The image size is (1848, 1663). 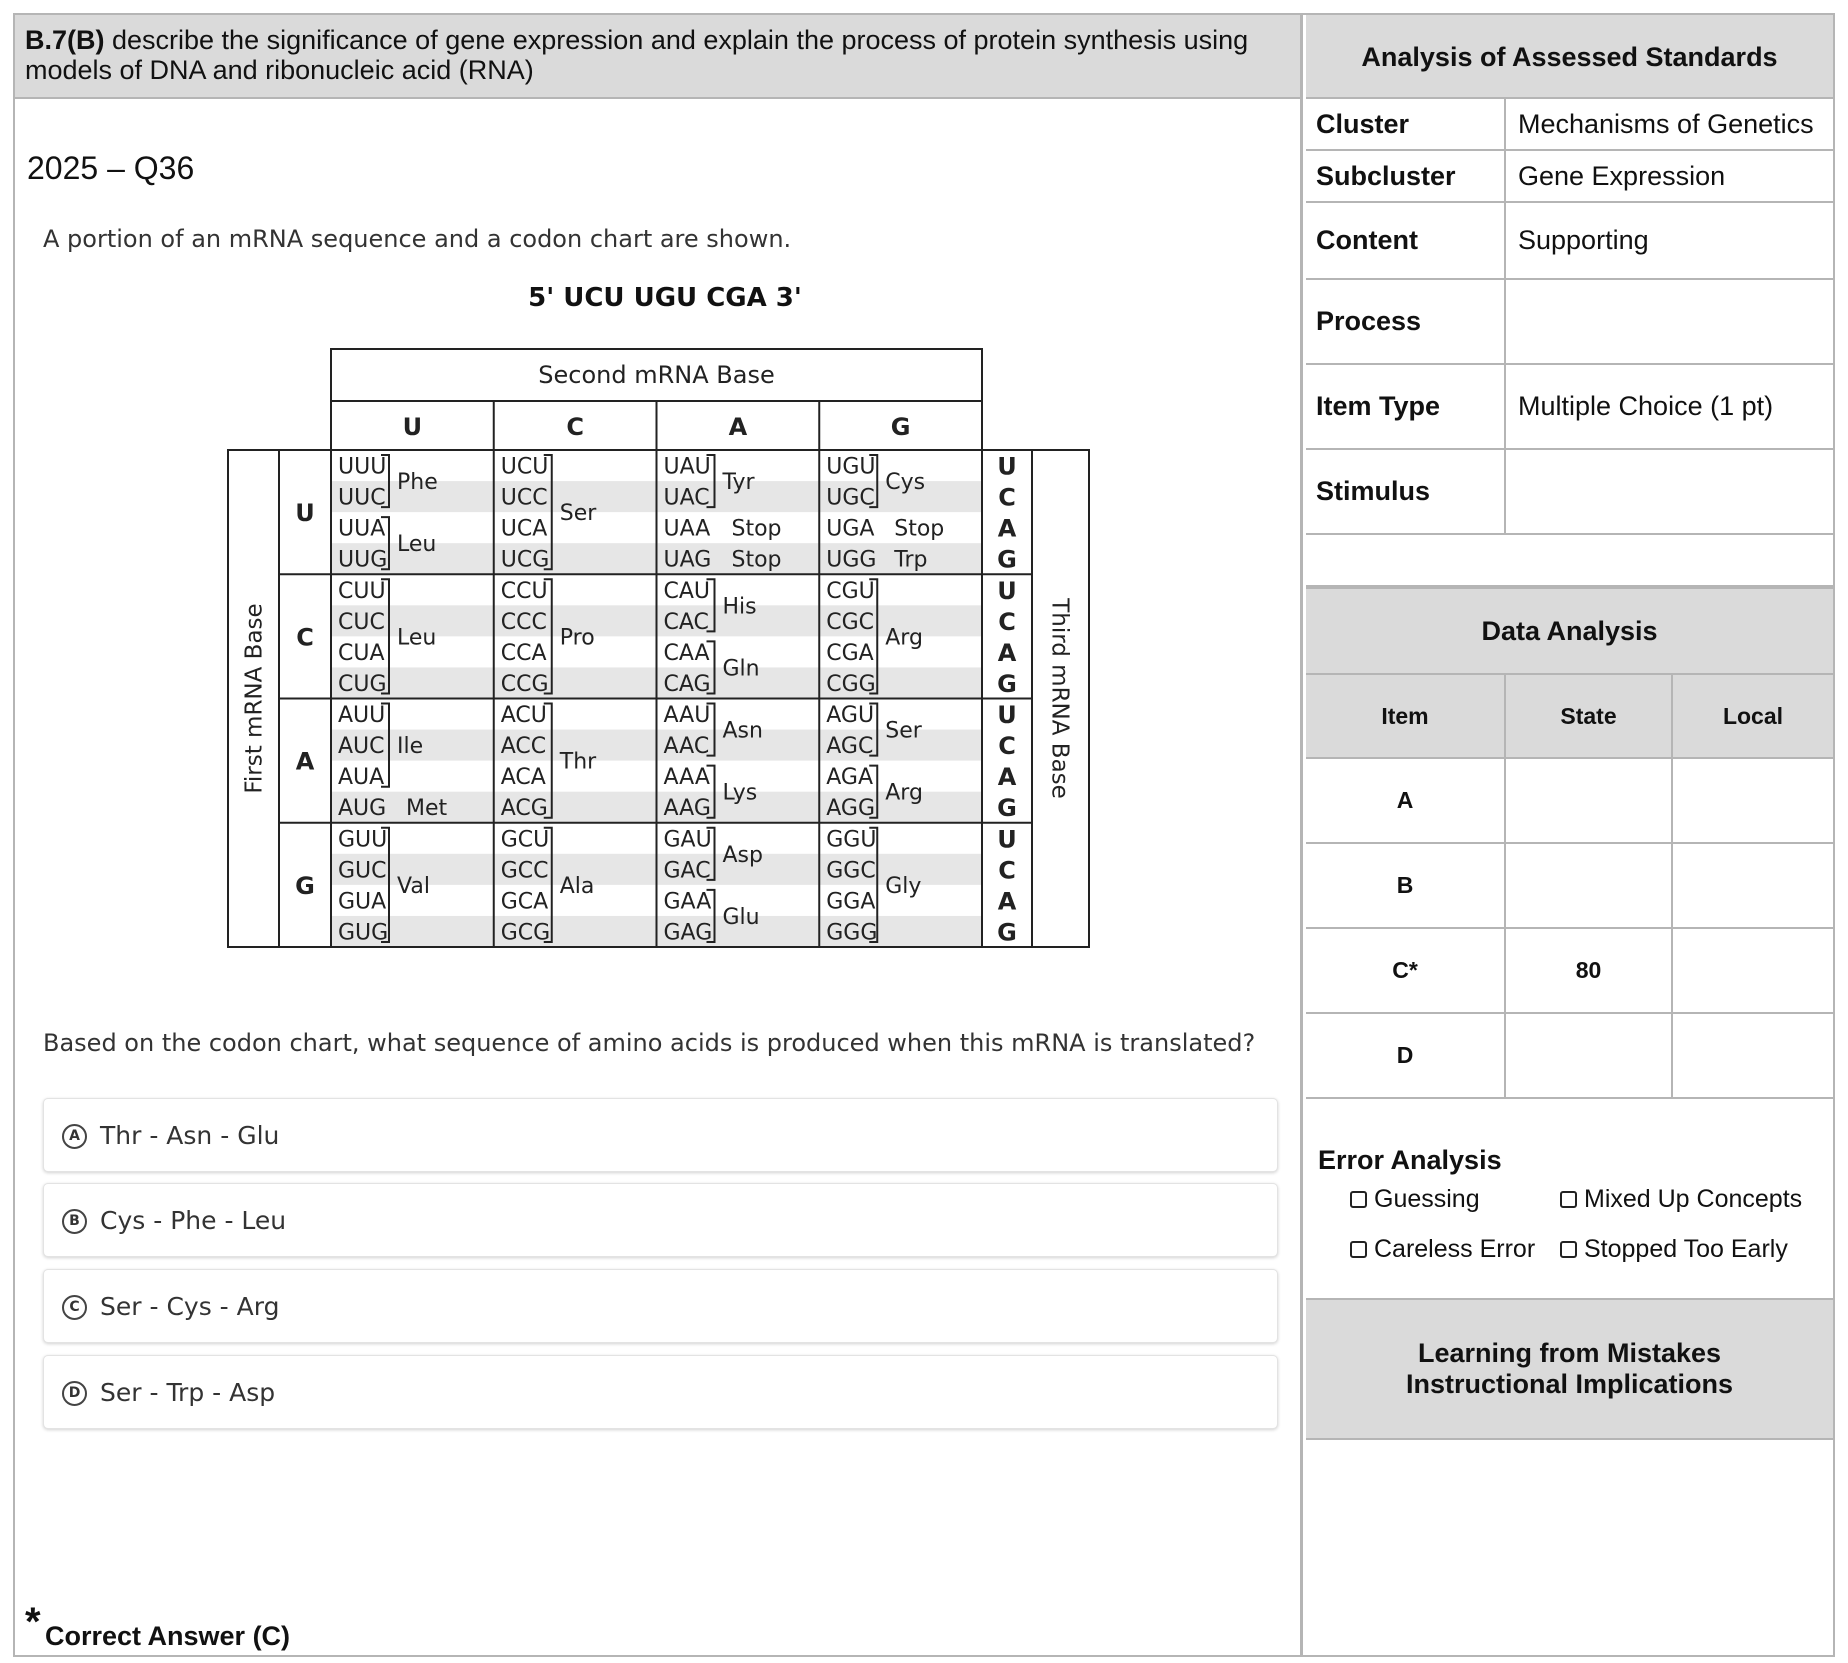 What do you see at coordinates (362, 870) in the screenshot?
I see `codon-GUC: GUC` at bounding box center [362, 870].